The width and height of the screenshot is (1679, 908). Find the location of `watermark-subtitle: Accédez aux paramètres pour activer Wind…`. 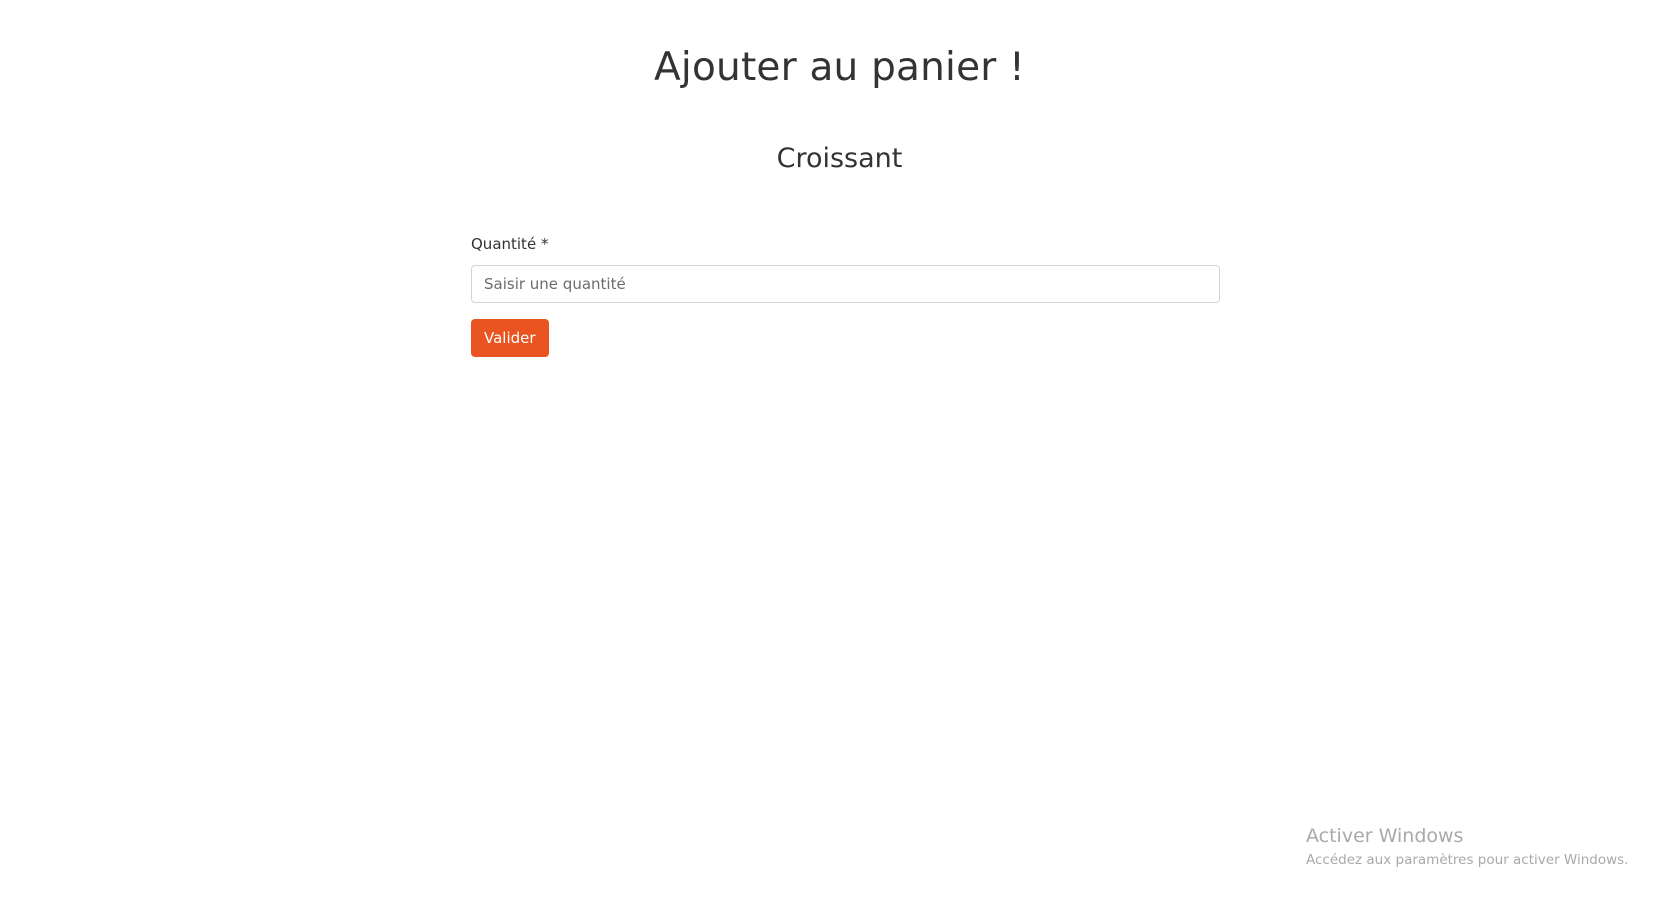

watermark-subtitle: Accédez aux paramètres pour activer Wind… is located at coordinates (1467, 860).